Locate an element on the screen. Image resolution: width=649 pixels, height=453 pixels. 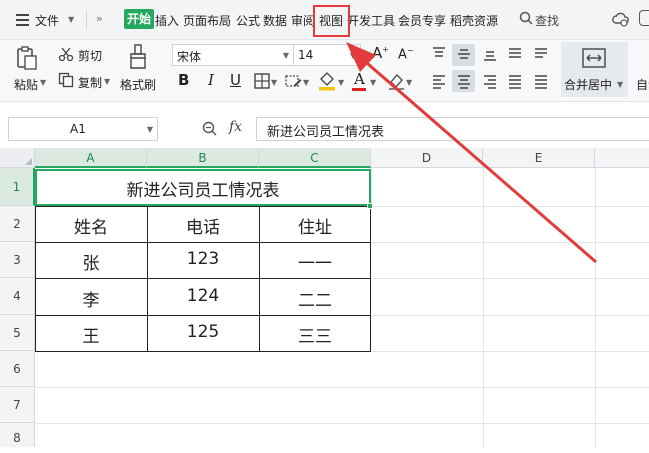
paste-button: 粘贴 is located at coordinates (26, 84).